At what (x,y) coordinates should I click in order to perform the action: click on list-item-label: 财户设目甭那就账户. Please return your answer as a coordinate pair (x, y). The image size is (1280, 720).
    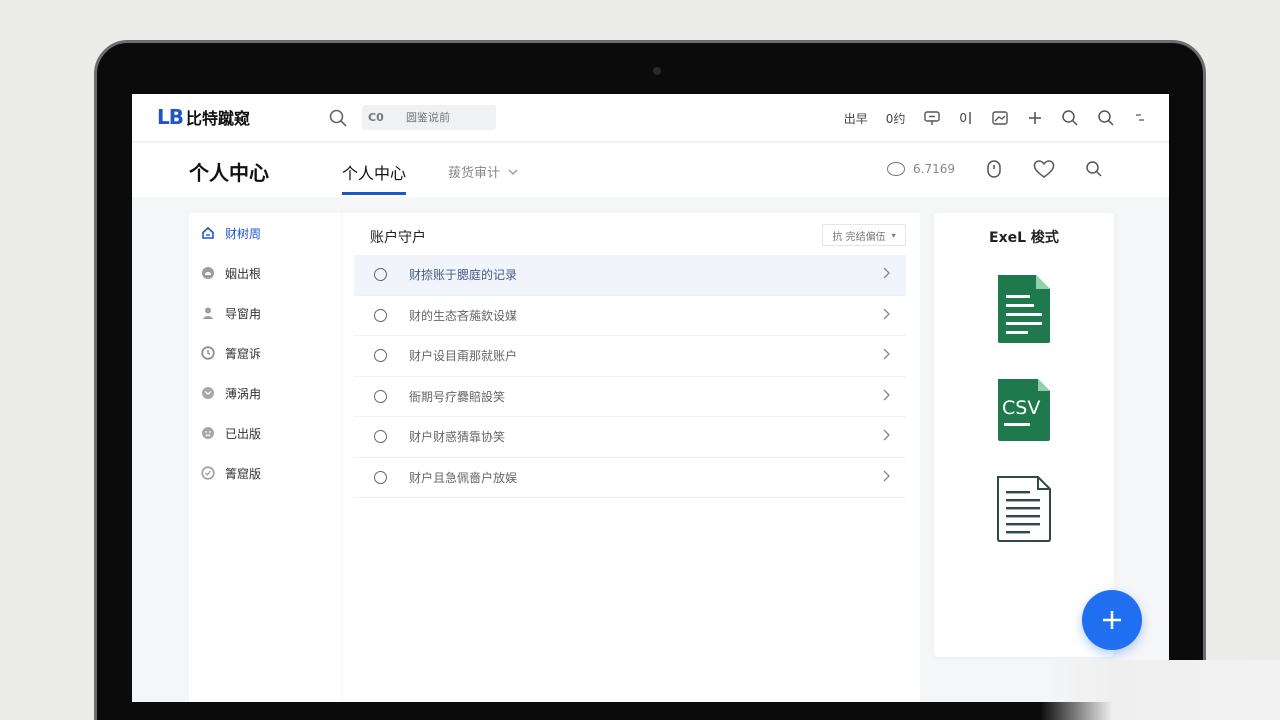
    Looking at the image, I should click on (463, 356).